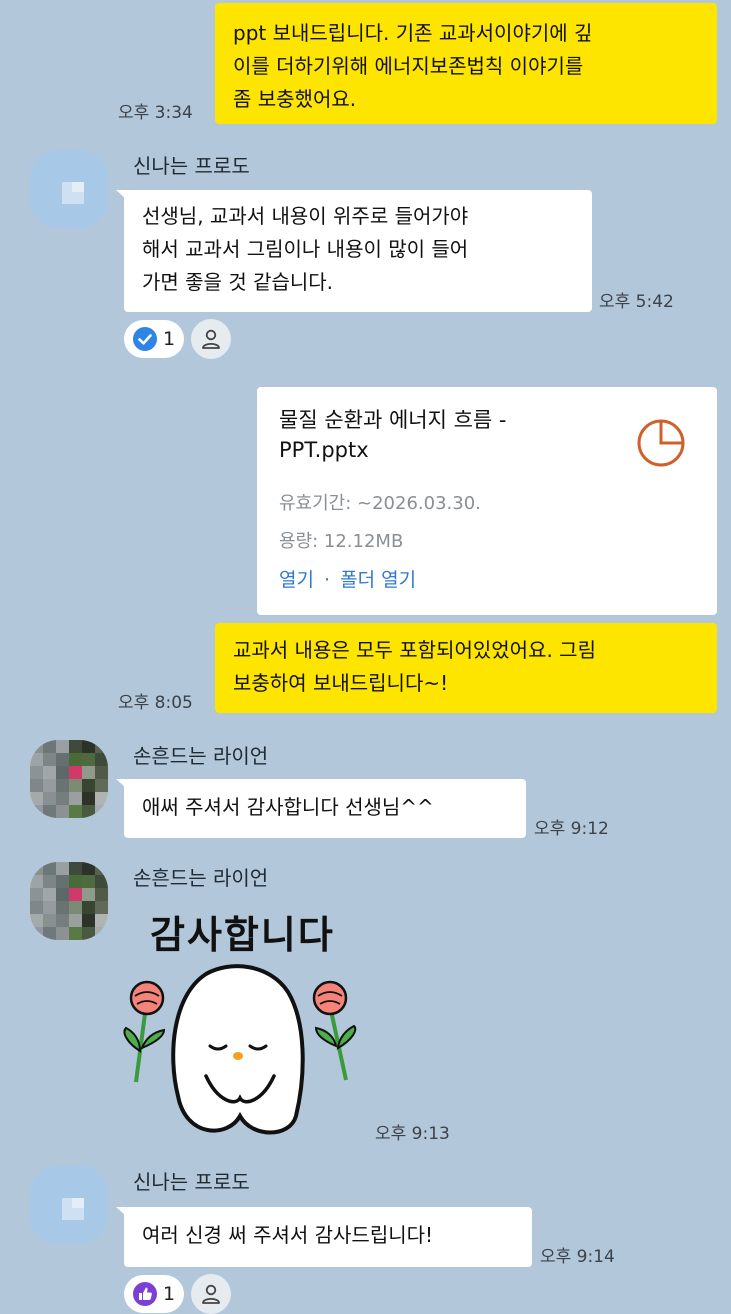 This screenshot has height=1314, width=731. Describe the element at coordinates (328, 1237) in the screenshot. I see `their-message-bubble: 여러 신경 써 주셔서 감사드립니다!` at that location.